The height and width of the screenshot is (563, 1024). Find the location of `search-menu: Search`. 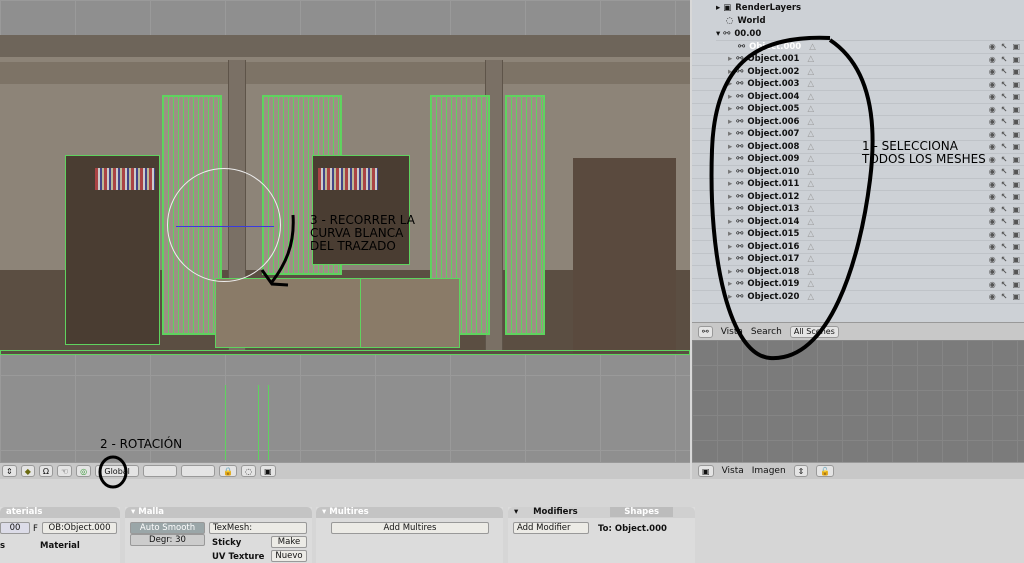

search-menu: Search is located at coordinates (766, 332).